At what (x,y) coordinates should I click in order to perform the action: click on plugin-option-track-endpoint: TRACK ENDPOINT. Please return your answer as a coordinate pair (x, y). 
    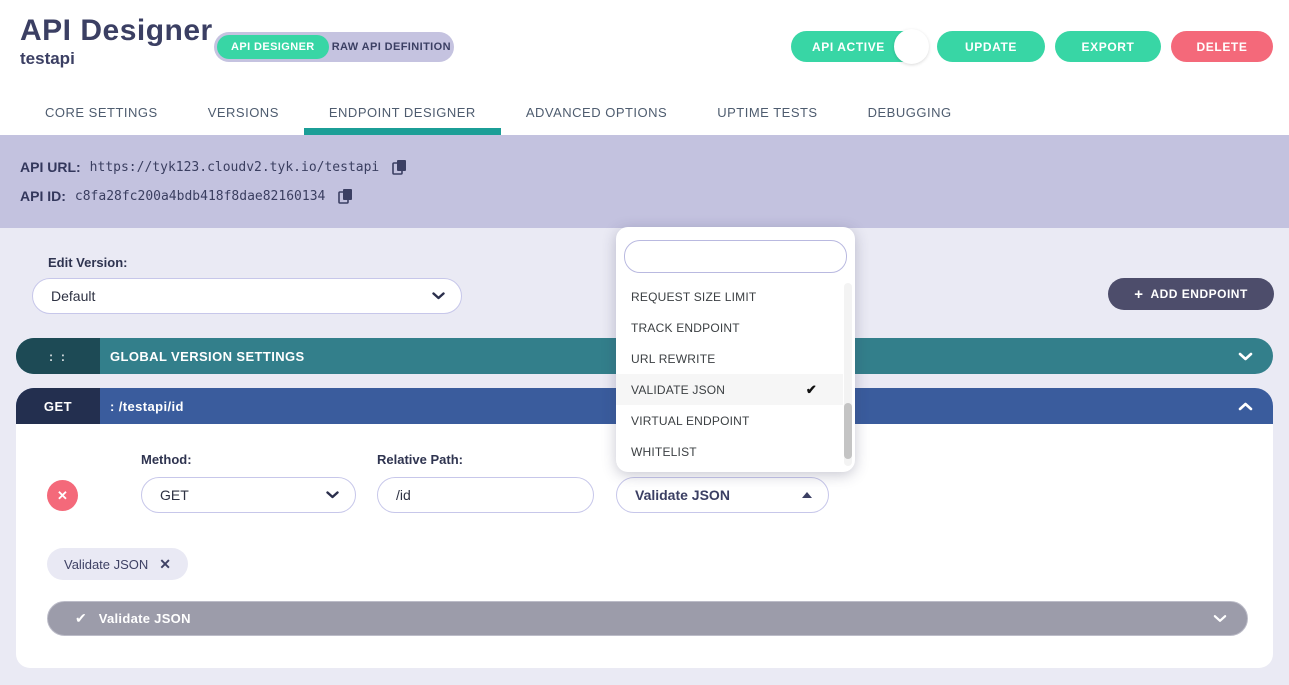
    Looking at the image, I should click on (729, 327).